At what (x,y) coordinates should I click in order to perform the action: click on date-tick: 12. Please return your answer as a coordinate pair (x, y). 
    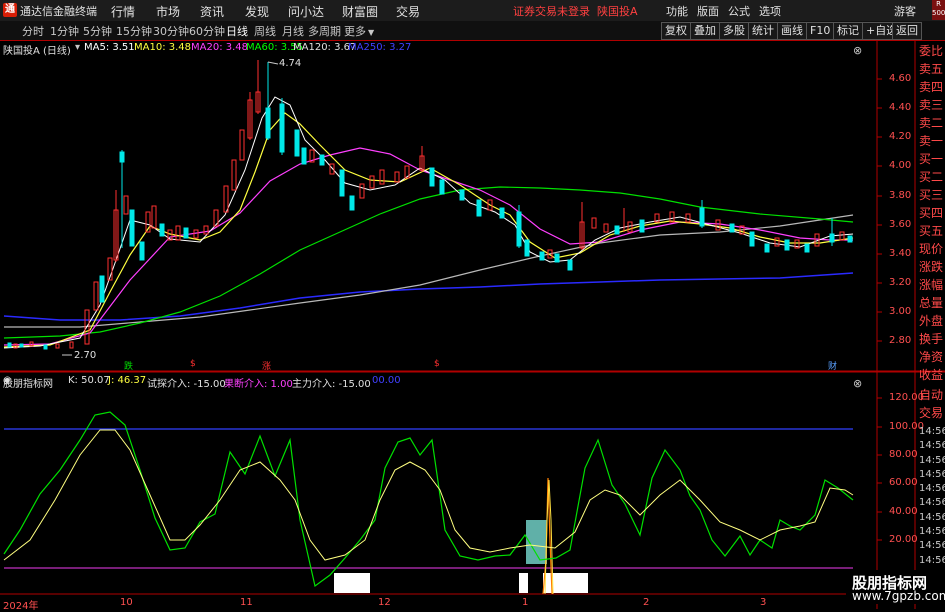
    Looking at the image, I should click on (384, 602).